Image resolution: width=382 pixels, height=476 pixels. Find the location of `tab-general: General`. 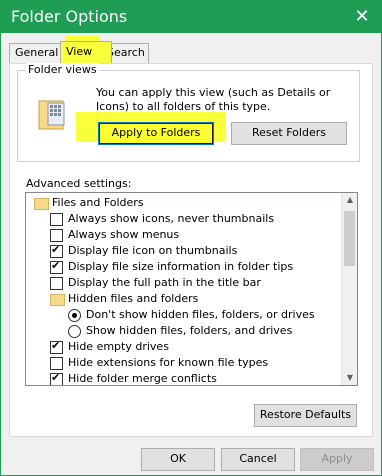

tab-general: General is located at coordinates (35, 53).